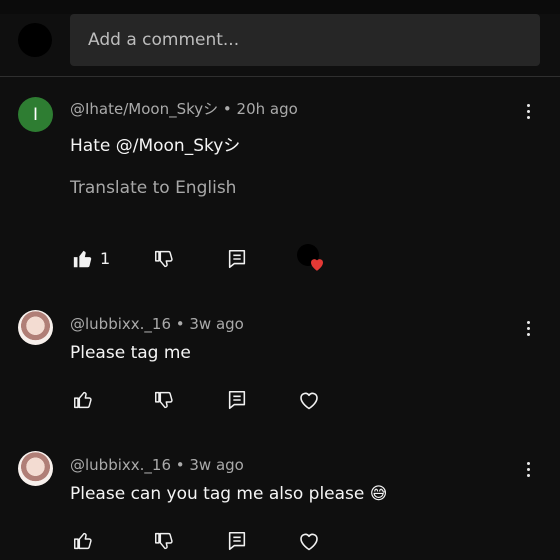 This screenshot has width=560, height=560. What do you see at coordinates (280, 7) in the screenshot?
I see `top-strip` at bounding box center [280, 7].